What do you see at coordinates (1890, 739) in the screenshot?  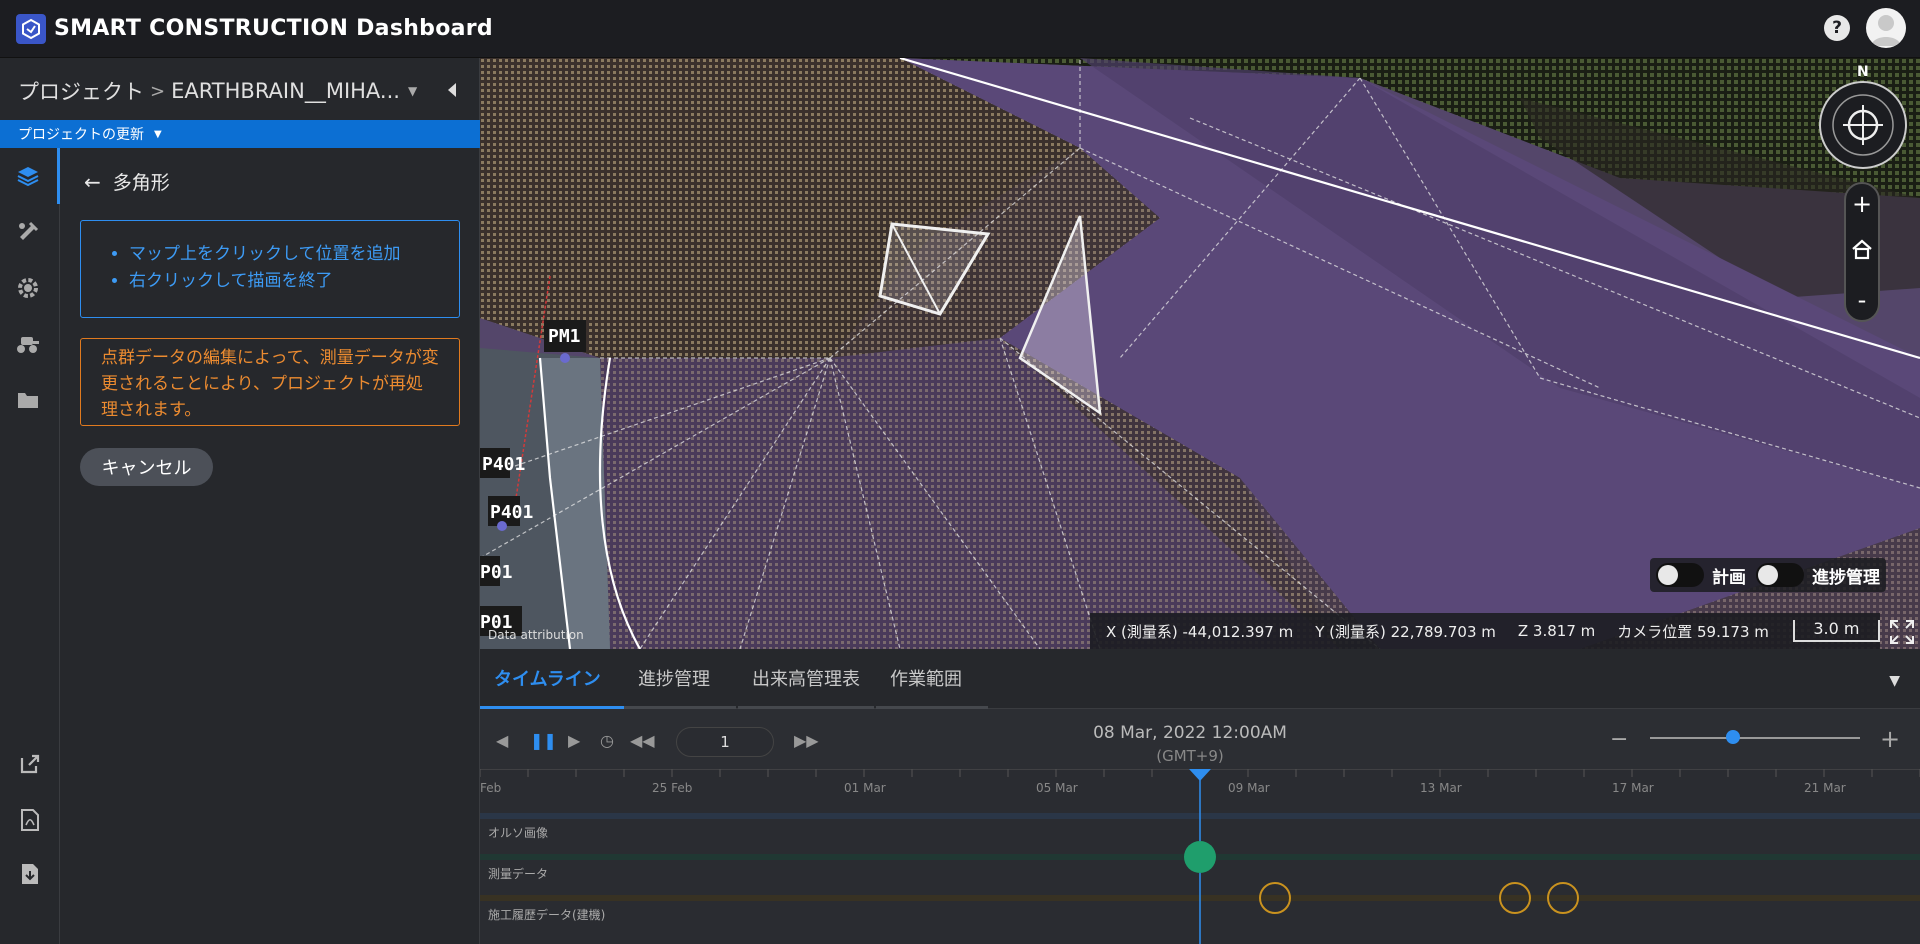 I see `timeline-zoom-in-button: +` at bounding box center [1890, 739].